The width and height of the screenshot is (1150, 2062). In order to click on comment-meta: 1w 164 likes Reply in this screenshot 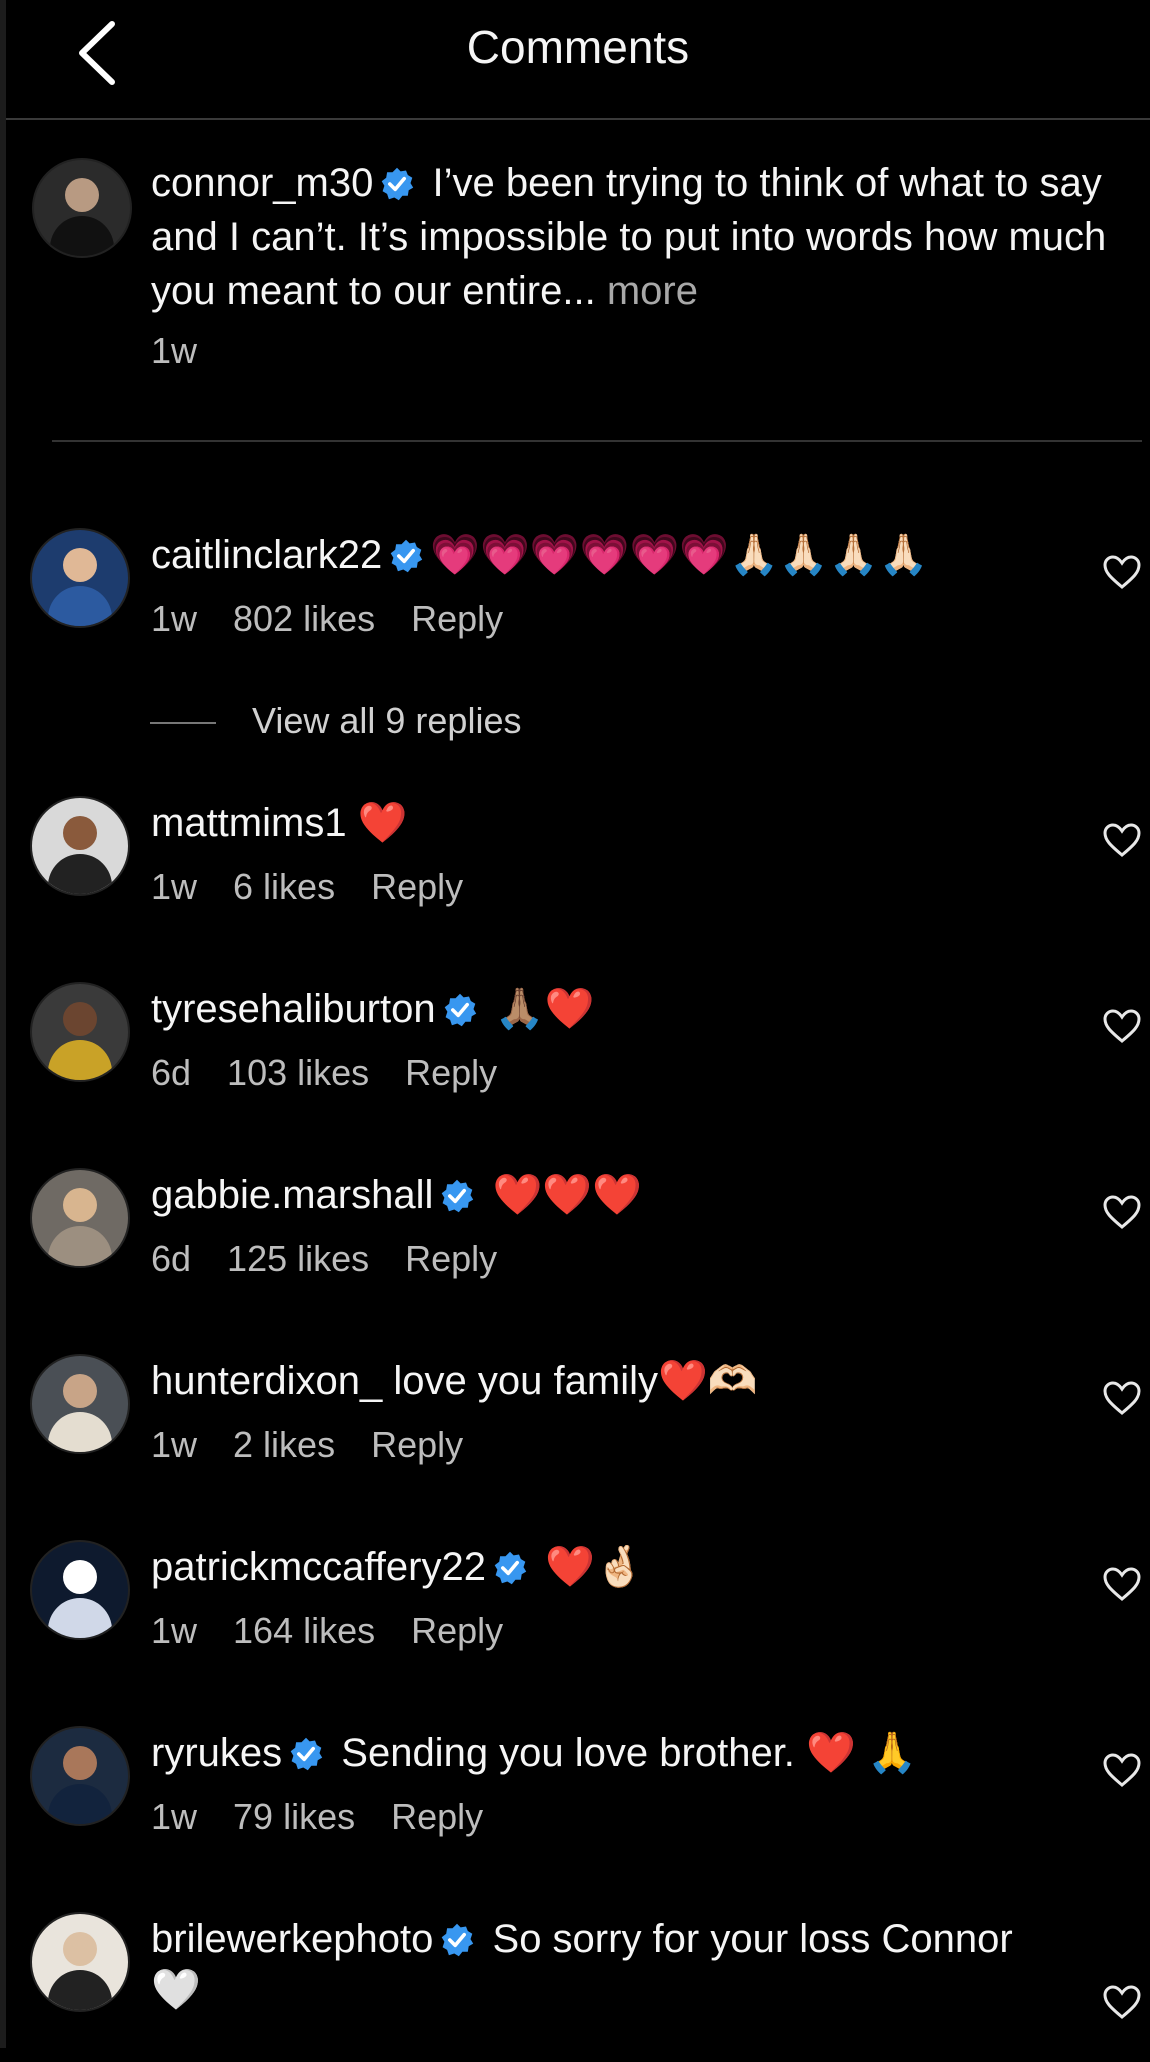, I will do `click(345, 1631)`.